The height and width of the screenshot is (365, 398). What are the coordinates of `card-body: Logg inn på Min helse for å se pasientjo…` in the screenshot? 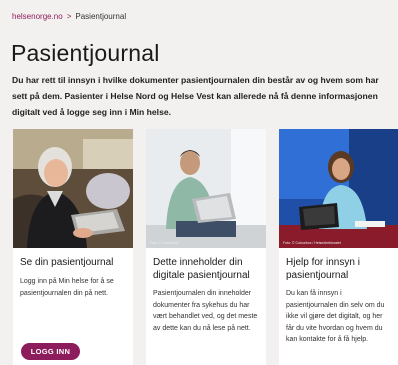 It's located at (67, 287).